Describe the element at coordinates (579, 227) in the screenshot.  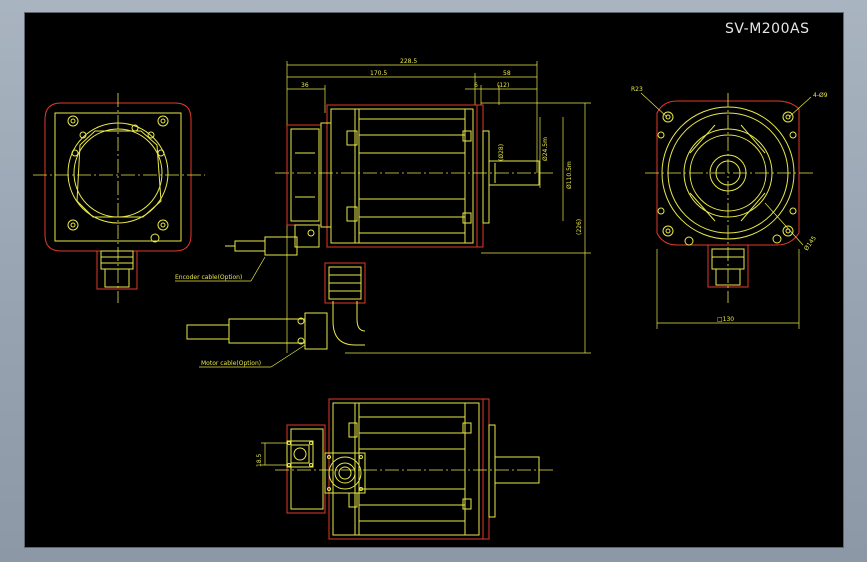
I see `dim-height-total: (226)` at that location.